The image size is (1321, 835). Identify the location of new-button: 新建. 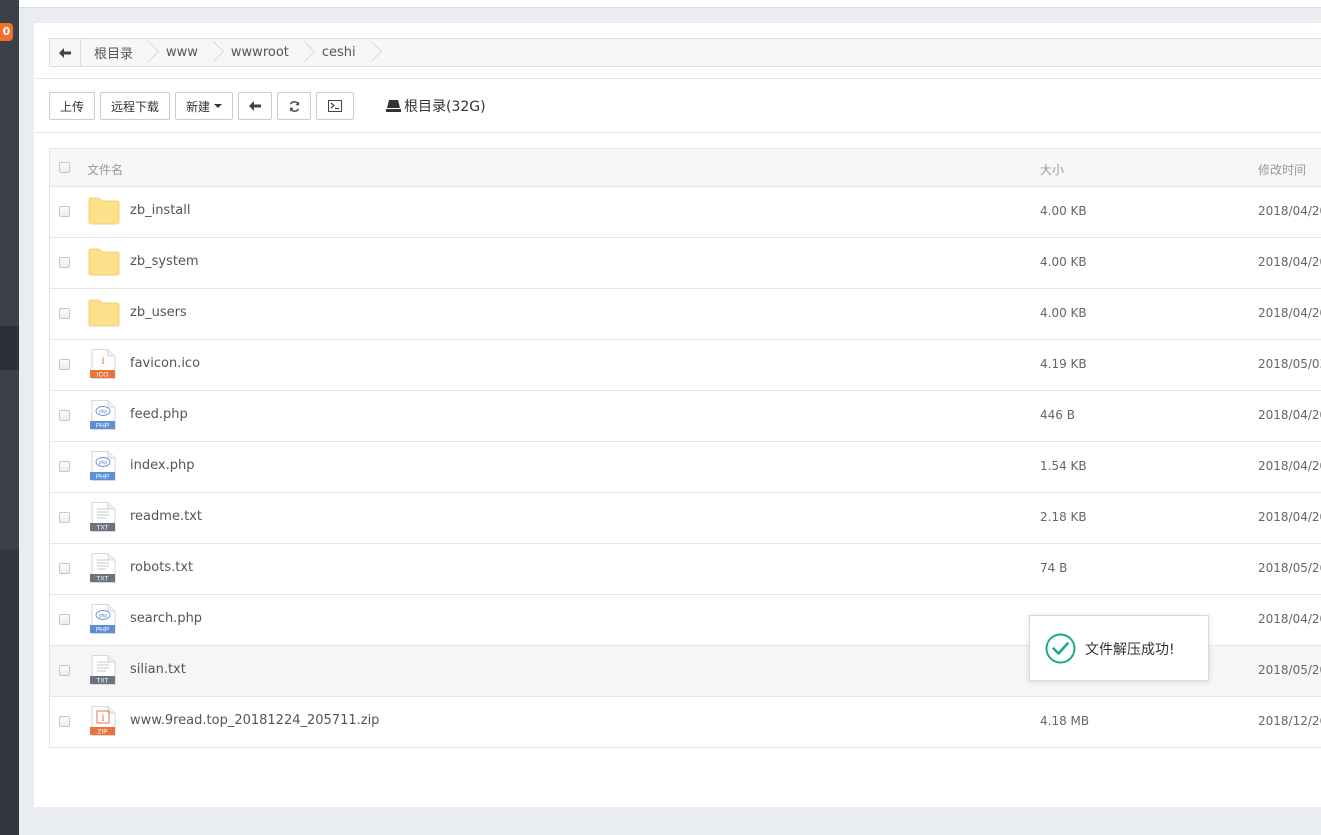
(204, 106).